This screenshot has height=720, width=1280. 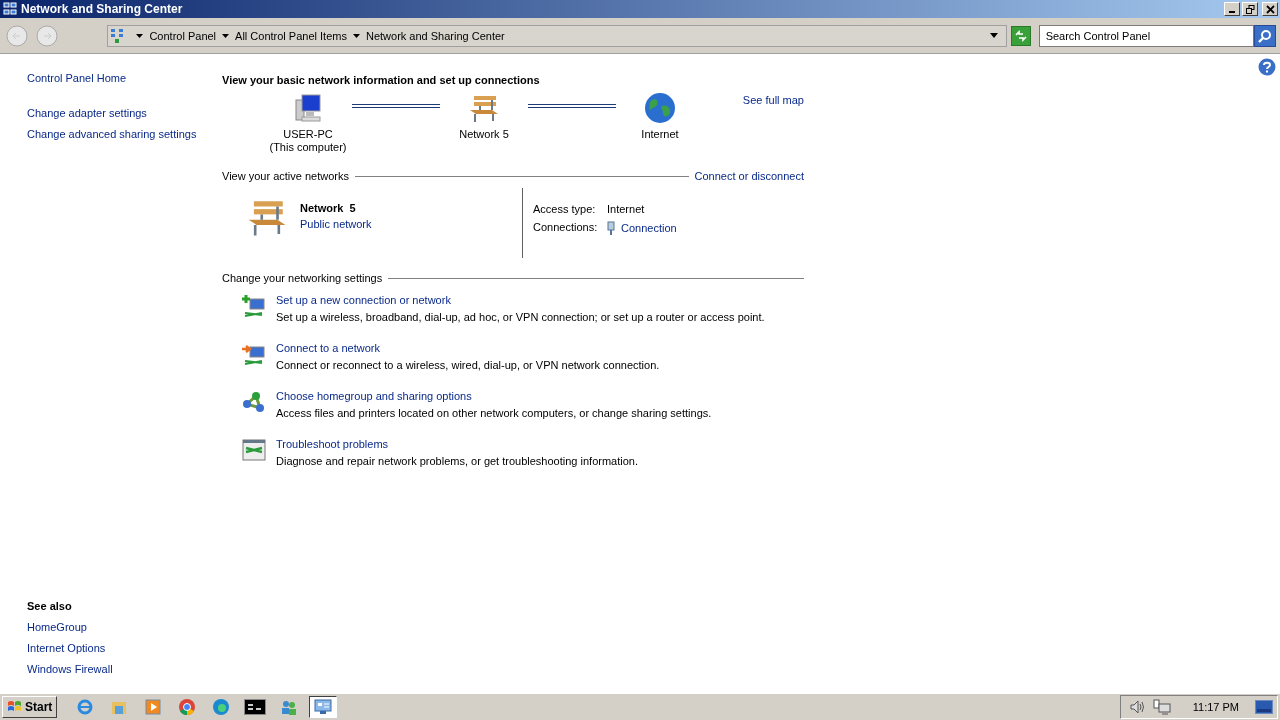 I want to click on search-icon, so click(x=1265, y=35).